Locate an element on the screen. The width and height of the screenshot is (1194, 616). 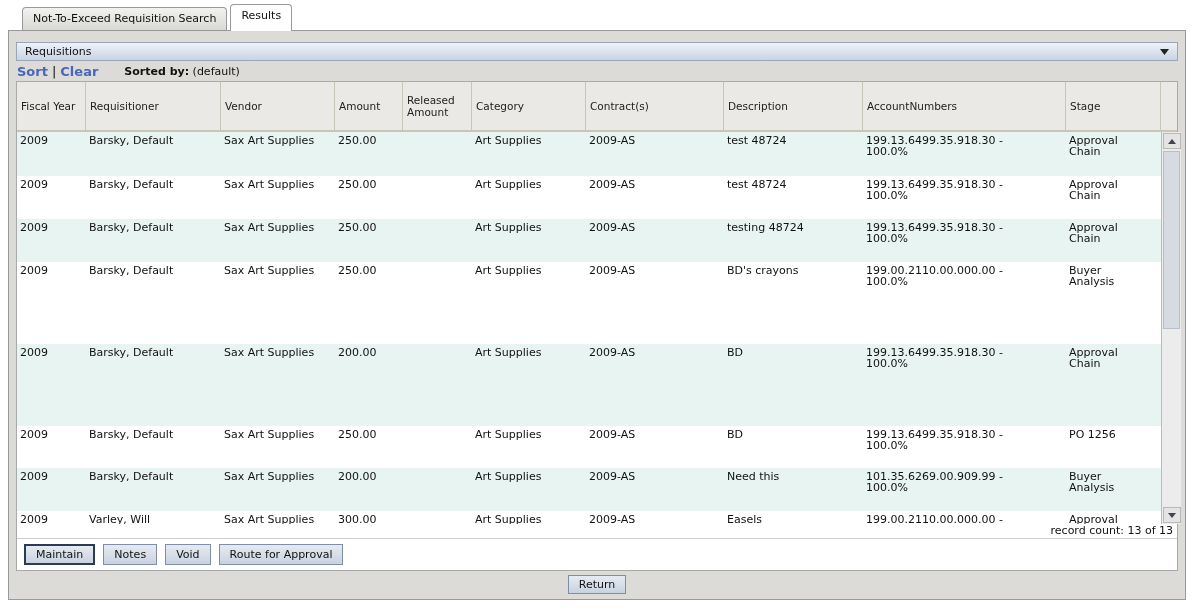
record-count: record count: 13 of 13 is located at coordinates (1111, 530).